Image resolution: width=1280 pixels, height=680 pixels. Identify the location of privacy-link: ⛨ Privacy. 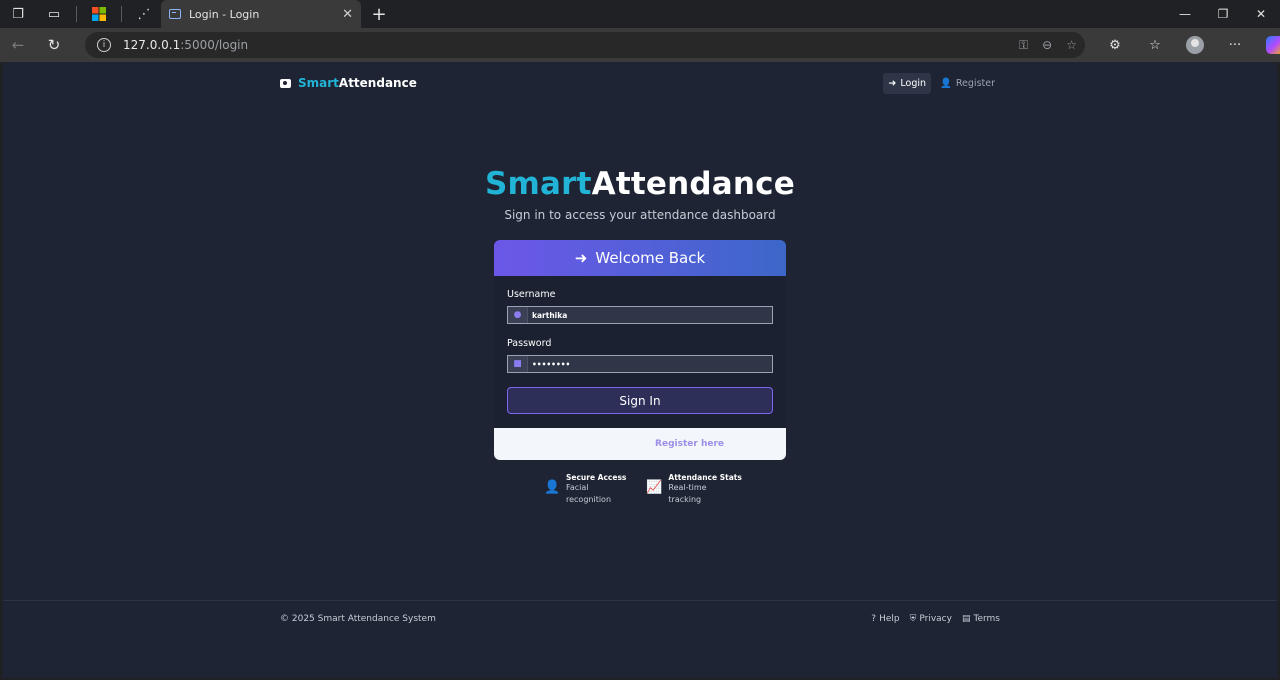
(931, 619).